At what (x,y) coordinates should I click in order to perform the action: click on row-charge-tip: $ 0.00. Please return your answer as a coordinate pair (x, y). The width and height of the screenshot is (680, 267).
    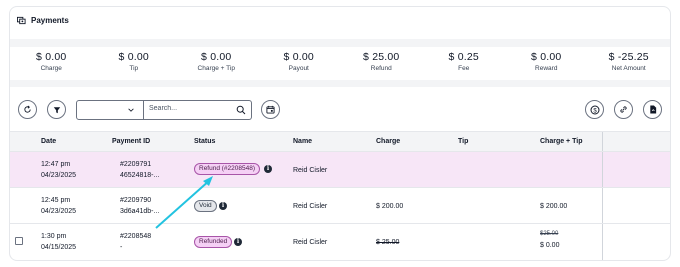
    Looking at the image, I should click on (550, 245).